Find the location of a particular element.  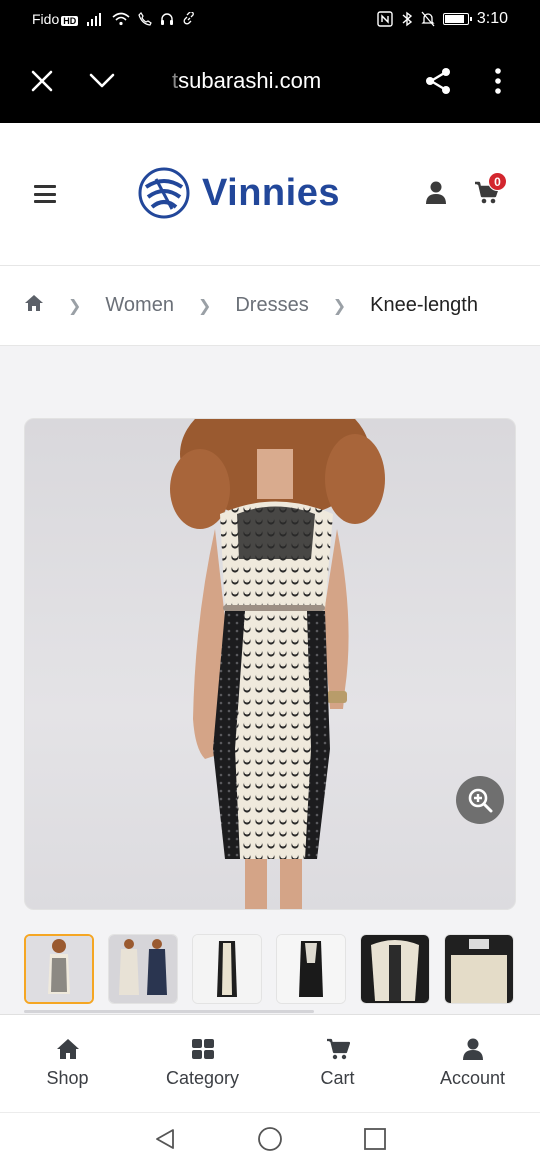

breadcrumb-dresses: Dresses is located at coordinates (271, 305).